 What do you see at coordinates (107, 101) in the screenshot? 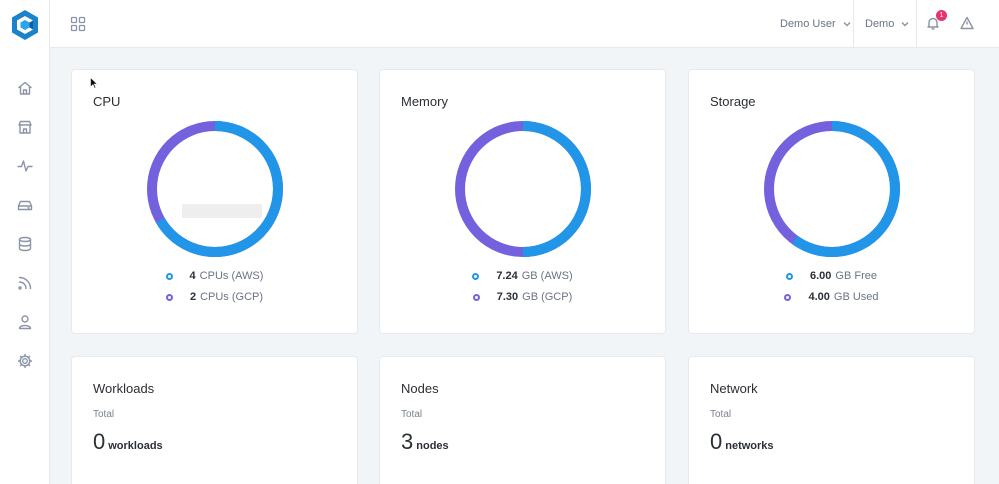
I see `card-title: CPU` at bounding box center [107, 101].